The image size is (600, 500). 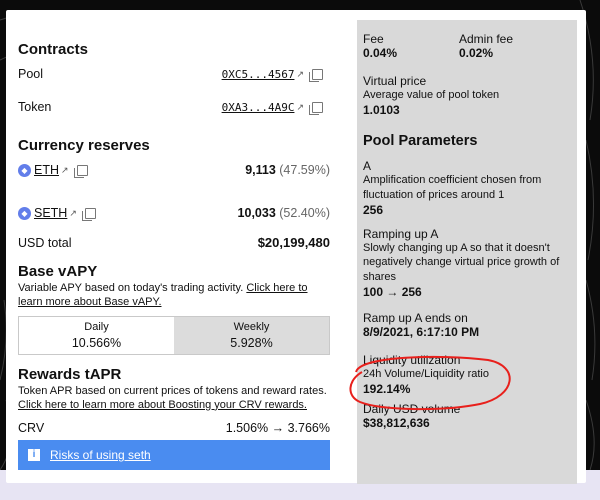 I want to click on a-value: 256, so click(x=373, y=209).